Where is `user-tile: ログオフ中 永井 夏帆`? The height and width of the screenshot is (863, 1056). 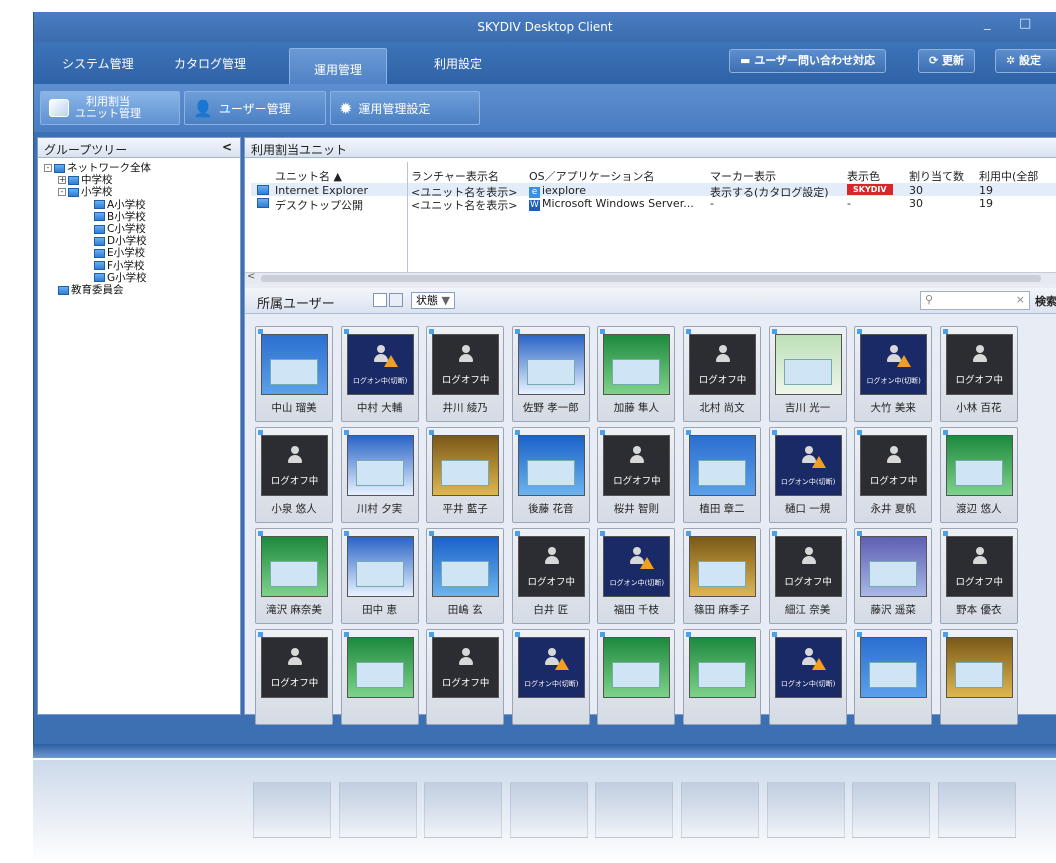 user-tile: ログオフ中 永井 夏帆 is located at coordinates (893, 475).